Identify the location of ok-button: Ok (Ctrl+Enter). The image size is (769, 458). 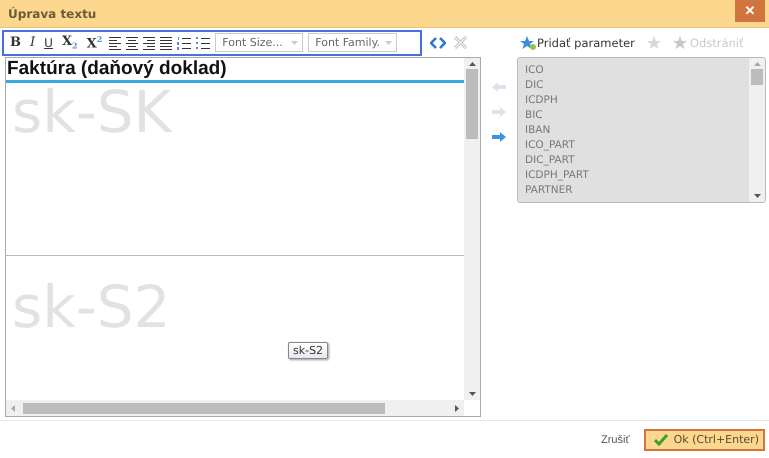
(704, 439).